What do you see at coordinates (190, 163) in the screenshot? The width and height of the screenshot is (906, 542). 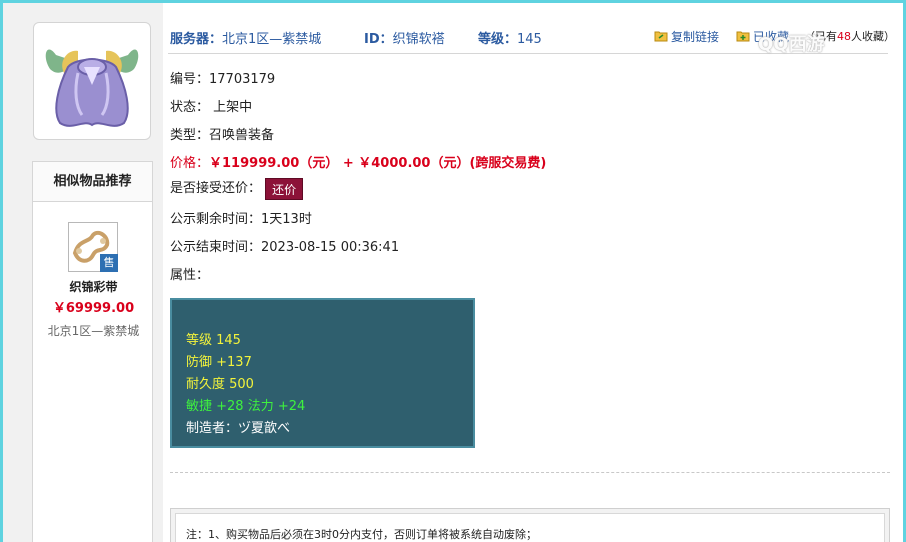 I see `price-label: 价格：` at bounding box center [190, 163].